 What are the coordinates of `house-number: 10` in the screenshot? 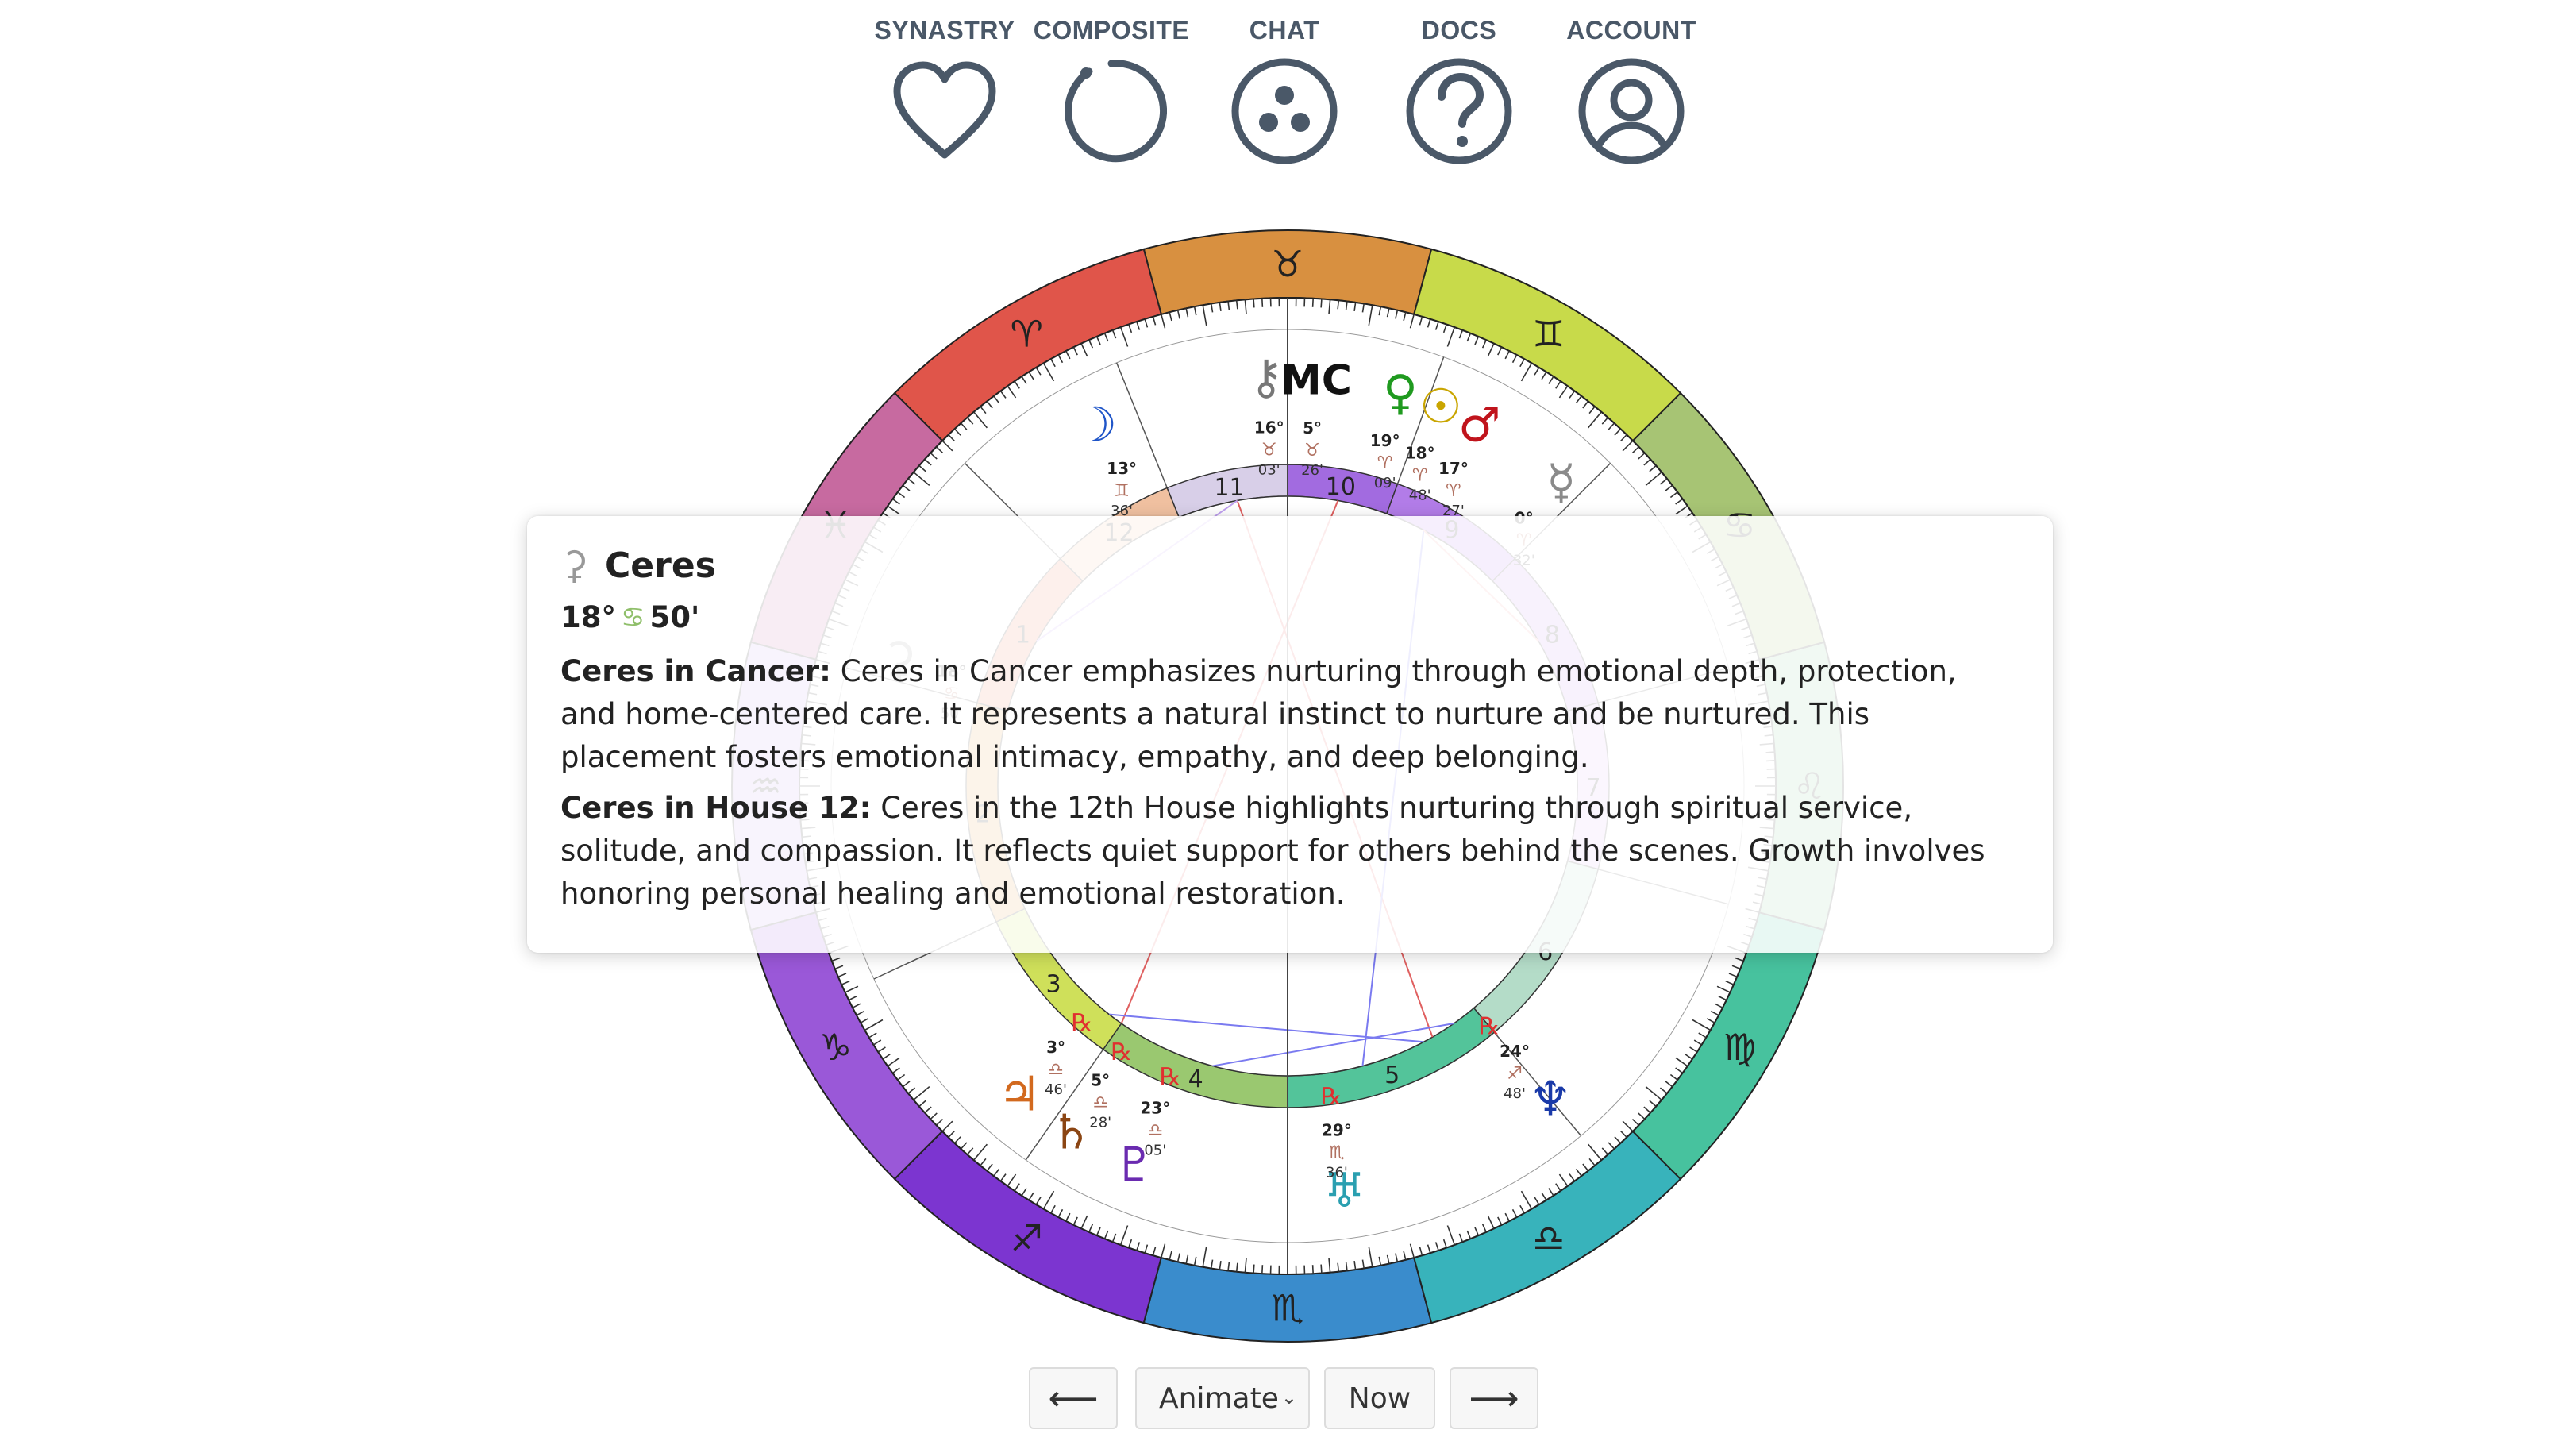 It's located at (1341, 487).